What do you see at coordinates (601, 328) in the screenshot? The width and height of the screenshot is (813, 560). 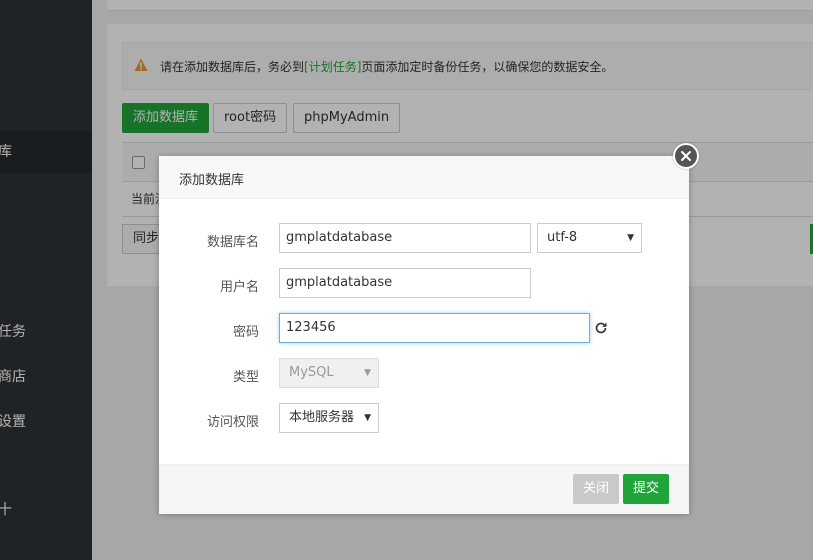 I see `refresh-icon` at bounding box center [601, 328].